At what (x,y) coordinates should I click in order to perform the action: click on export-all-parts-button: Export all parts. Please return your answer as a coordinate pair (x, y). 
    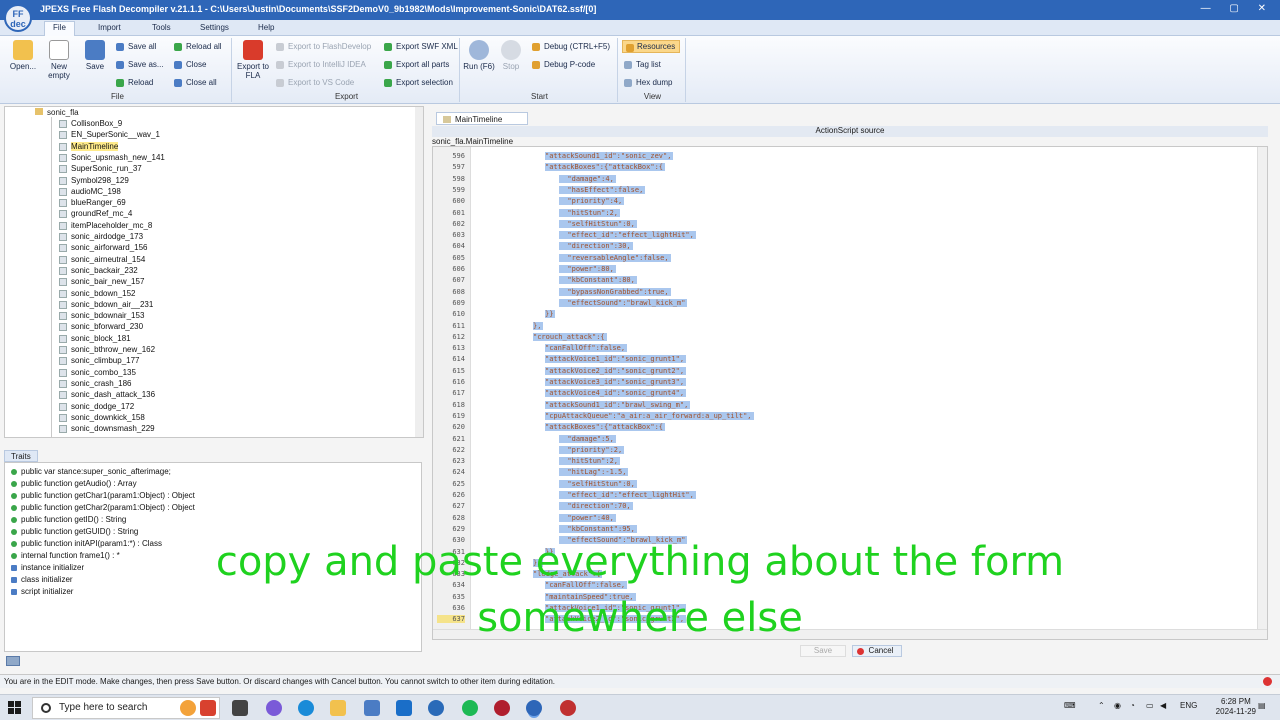
    Looking at the image, I should click on (416, 64).